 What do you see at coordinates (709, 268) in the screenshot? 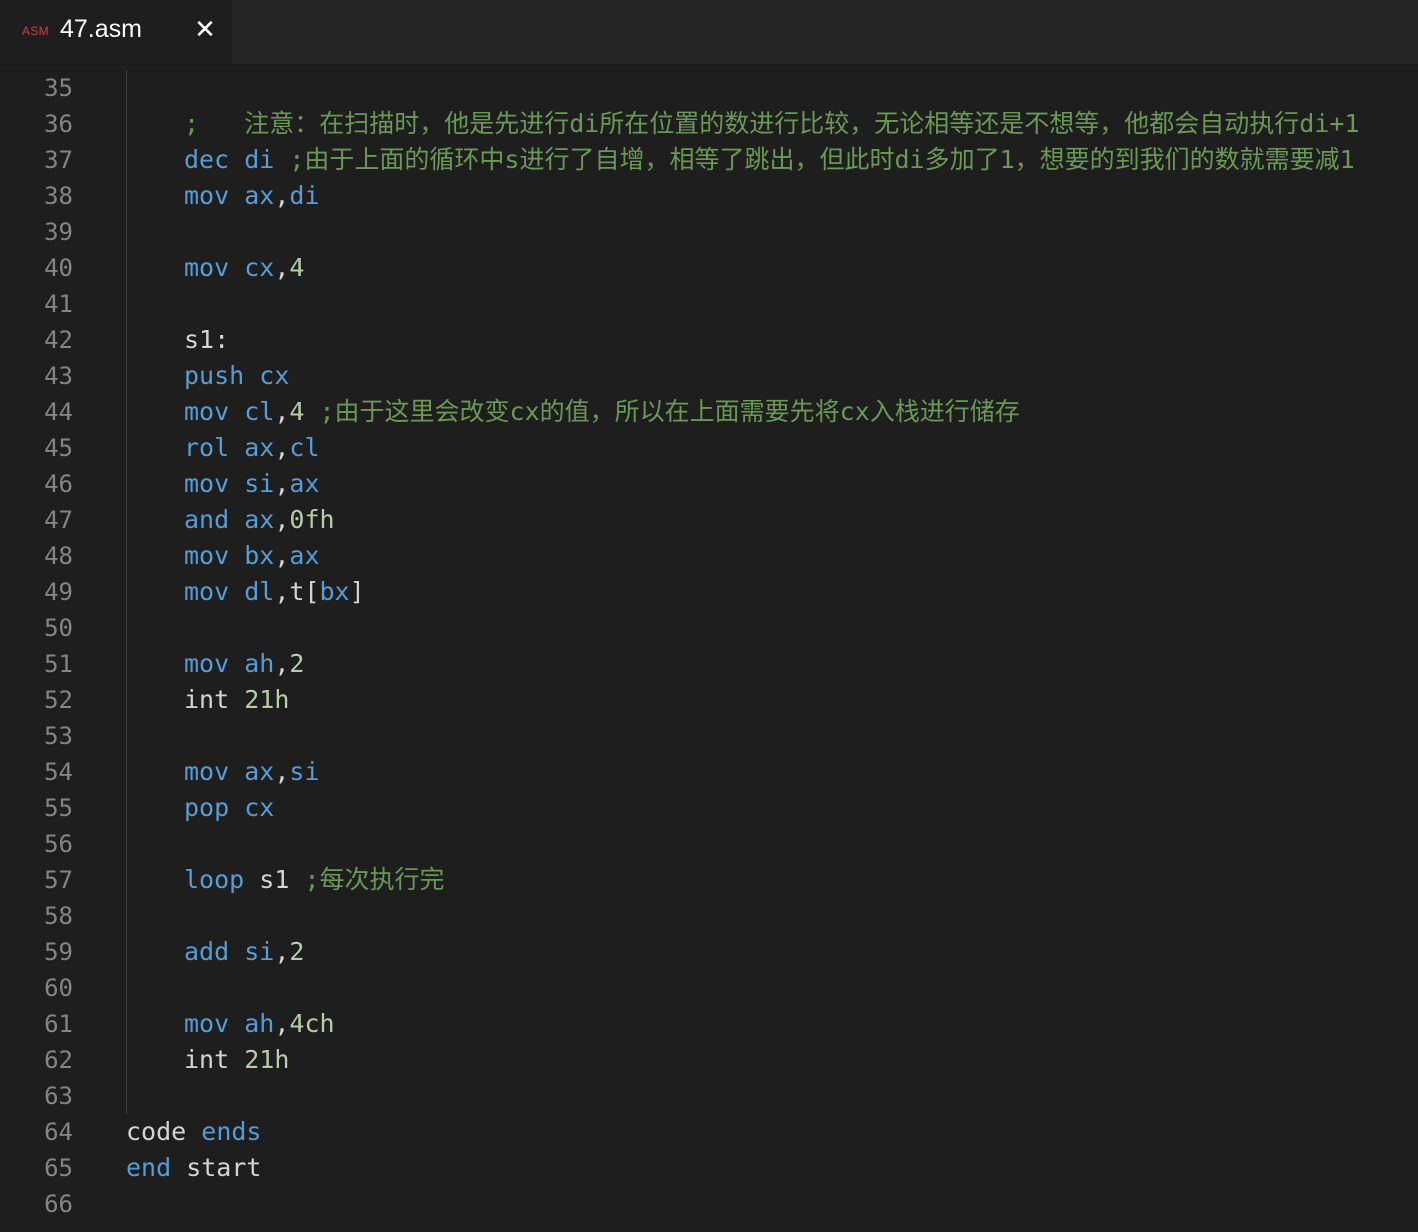
I see `code-line: 40 mov cx,4` at bounding box center [709, 268].